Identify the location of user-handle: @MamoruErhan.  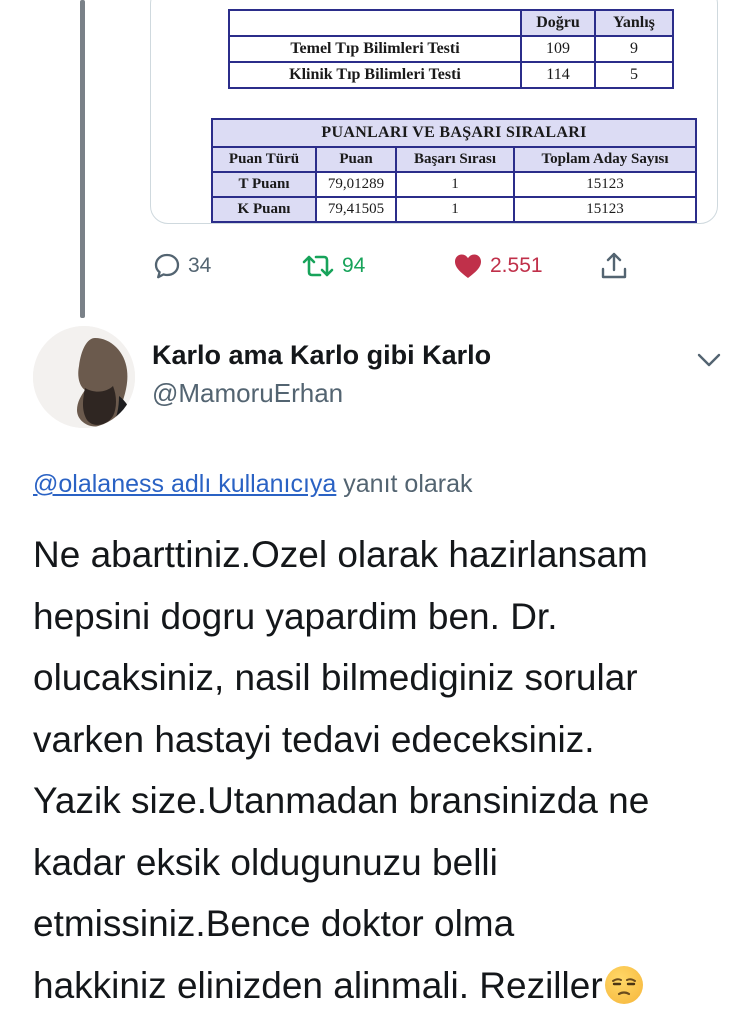
(247, 393).